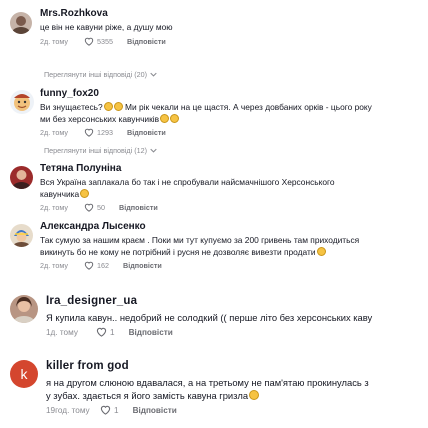 This screenshot has width=428, height=428. Describe the element at coordinates (95, 150) in the screenshot. I see `view-more-replies-label: Переглянути інші відповіді (12)` at that location.